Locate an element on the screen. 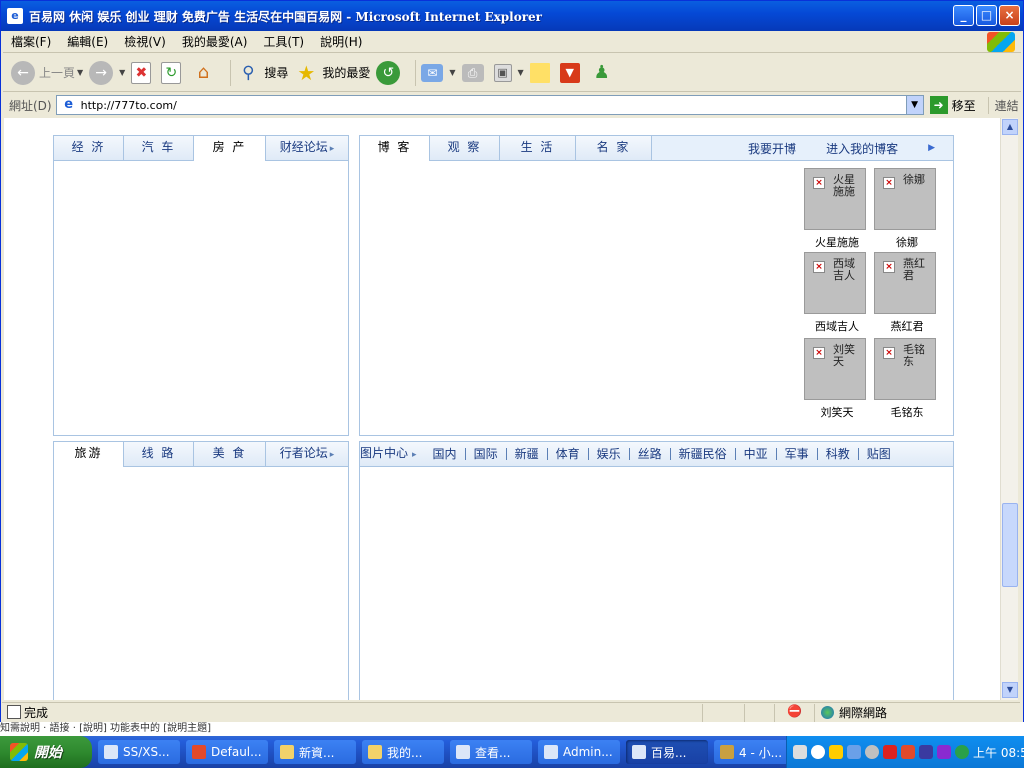 The width and height of the screenshot is (1024, 768). news-item-military: 军事 is located at coordinates (797, 454).